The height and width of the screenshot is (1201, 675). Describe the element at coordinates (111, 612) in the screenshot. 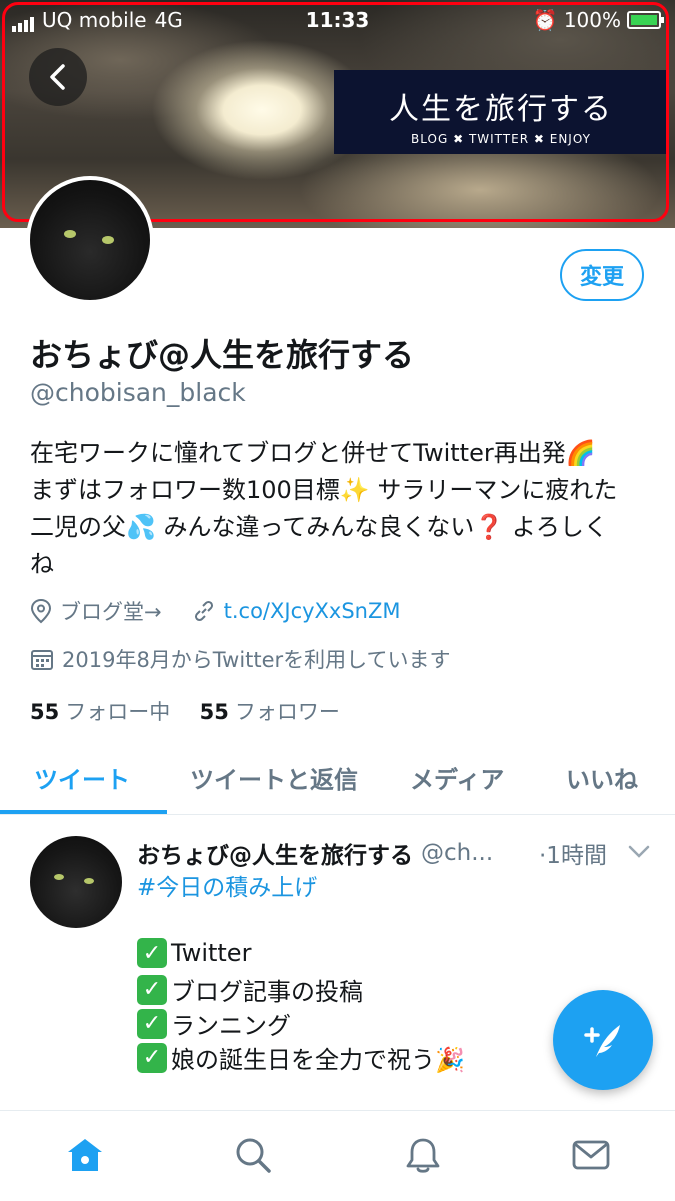

I see `location-text: ブログ堂→` at that location.